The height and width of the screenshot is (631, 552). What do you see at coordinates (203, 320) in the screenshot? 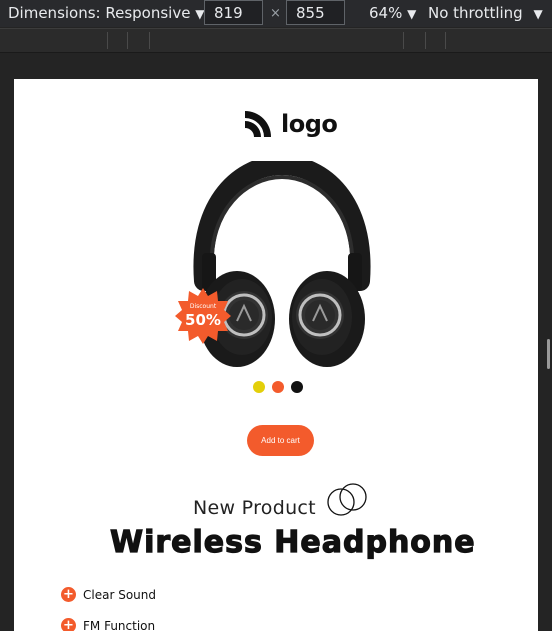
I see `badge-value-text: 50%` at bounding box center [203, 320].